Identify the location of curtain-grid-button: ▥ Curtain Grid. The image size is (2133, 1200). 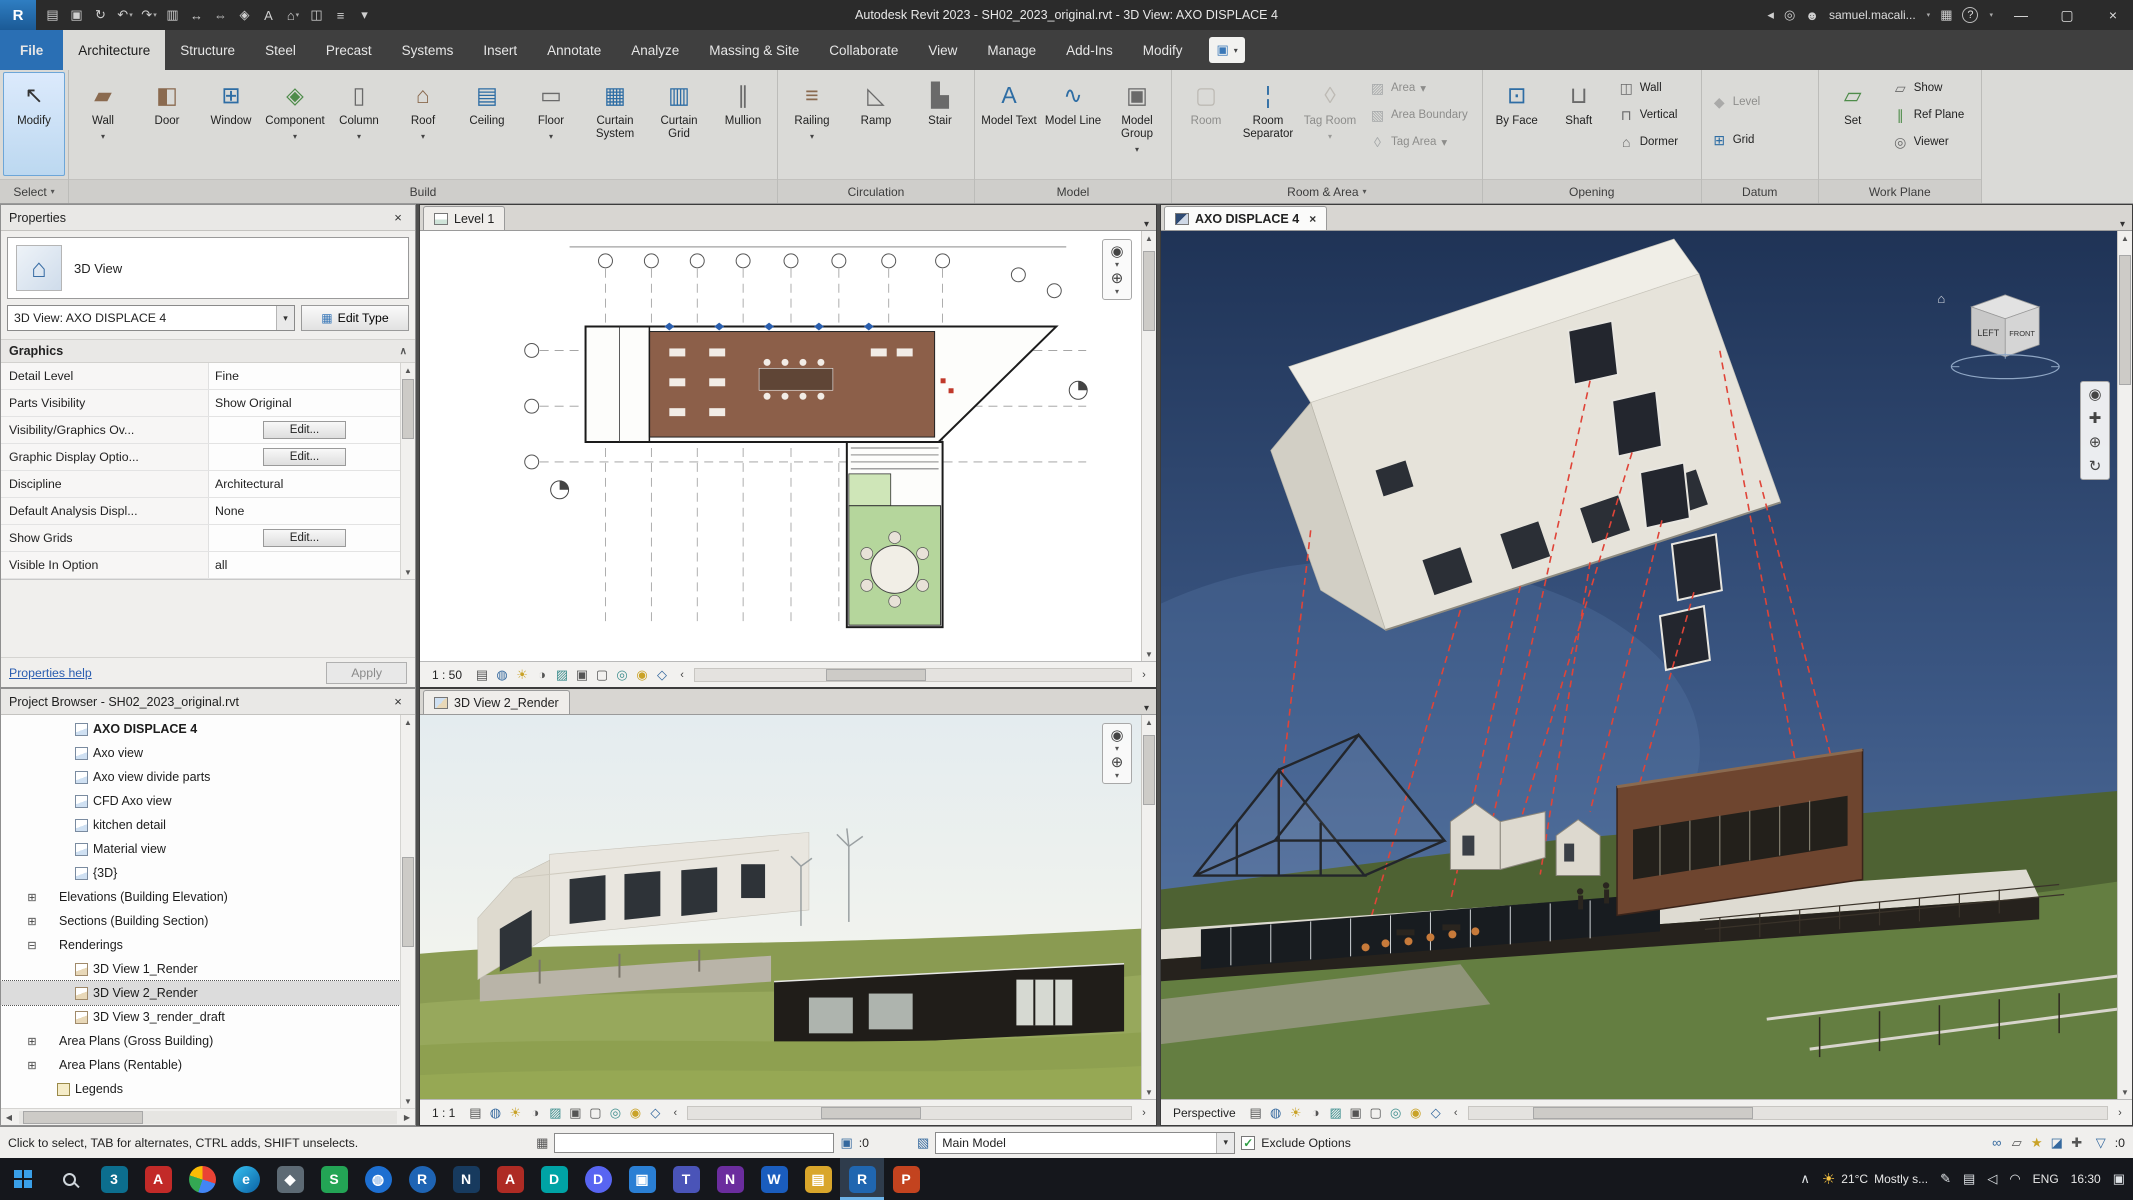
(679, 124).